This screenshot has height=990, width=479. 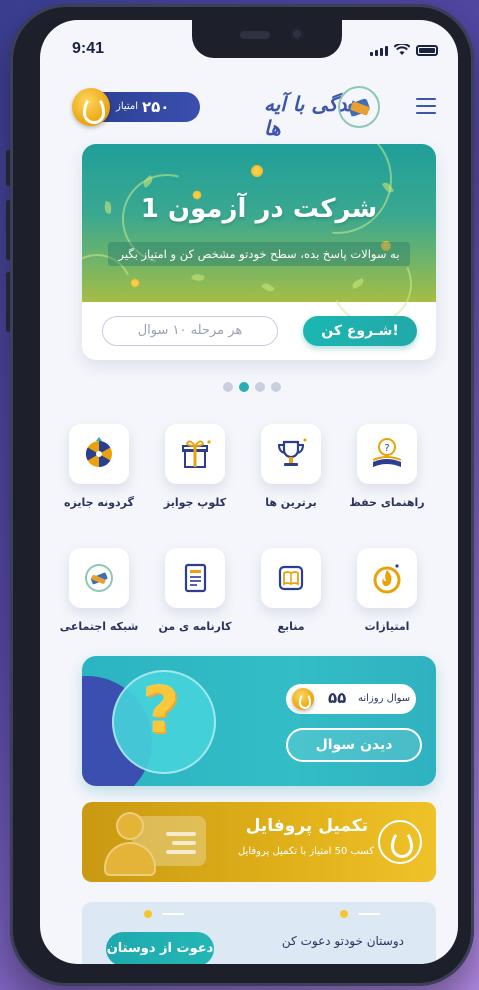 I want to click on question-mark-icon: ?, so click(x=161, y=711).